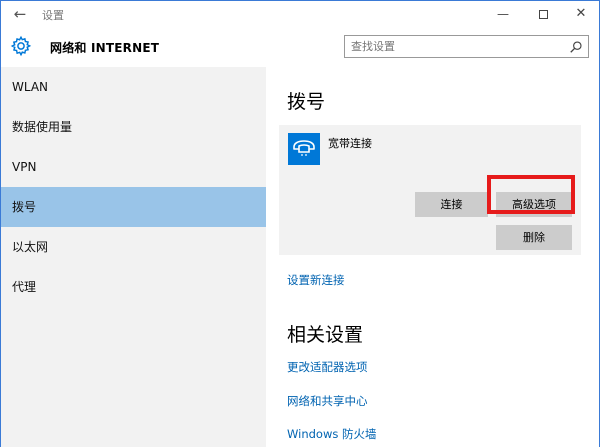 This screenshot has height=447, width=600. I want to click on search-input, so click(451, 46).